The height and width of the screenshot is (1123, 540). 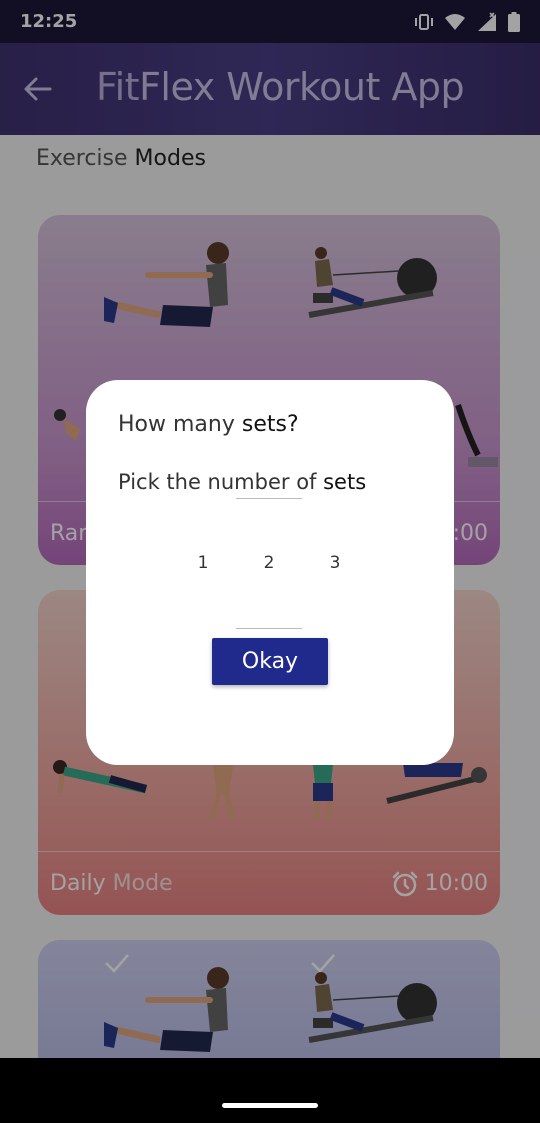 I want to click on dialog-title-part1: How many, so click(x=180, y=424).